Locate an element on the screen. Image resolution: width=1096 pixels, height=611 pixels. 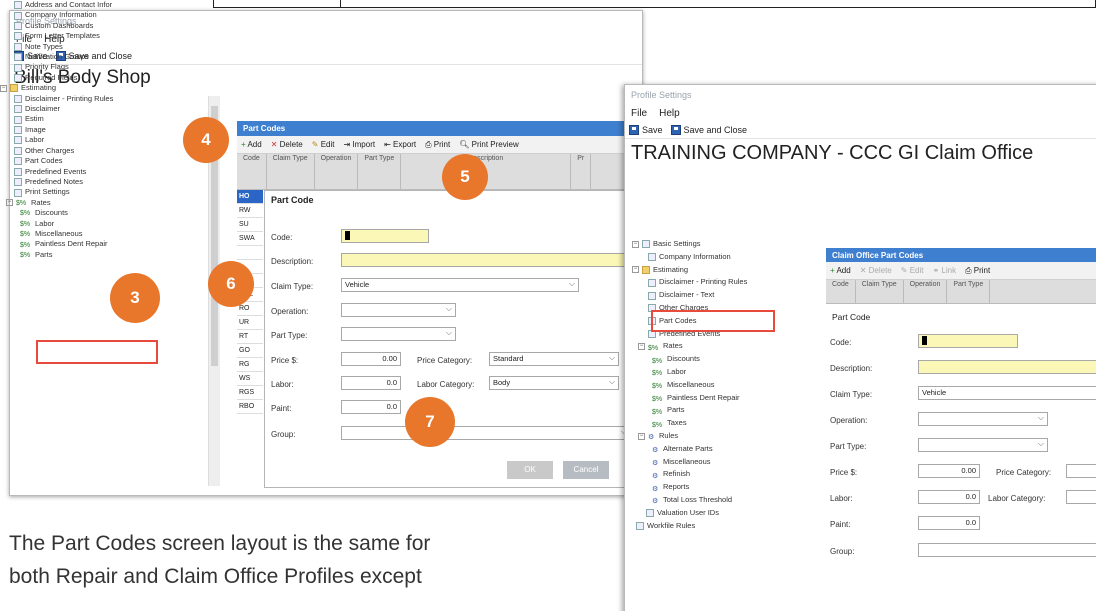
table-row: RGS is located at coordinates (250, 393).